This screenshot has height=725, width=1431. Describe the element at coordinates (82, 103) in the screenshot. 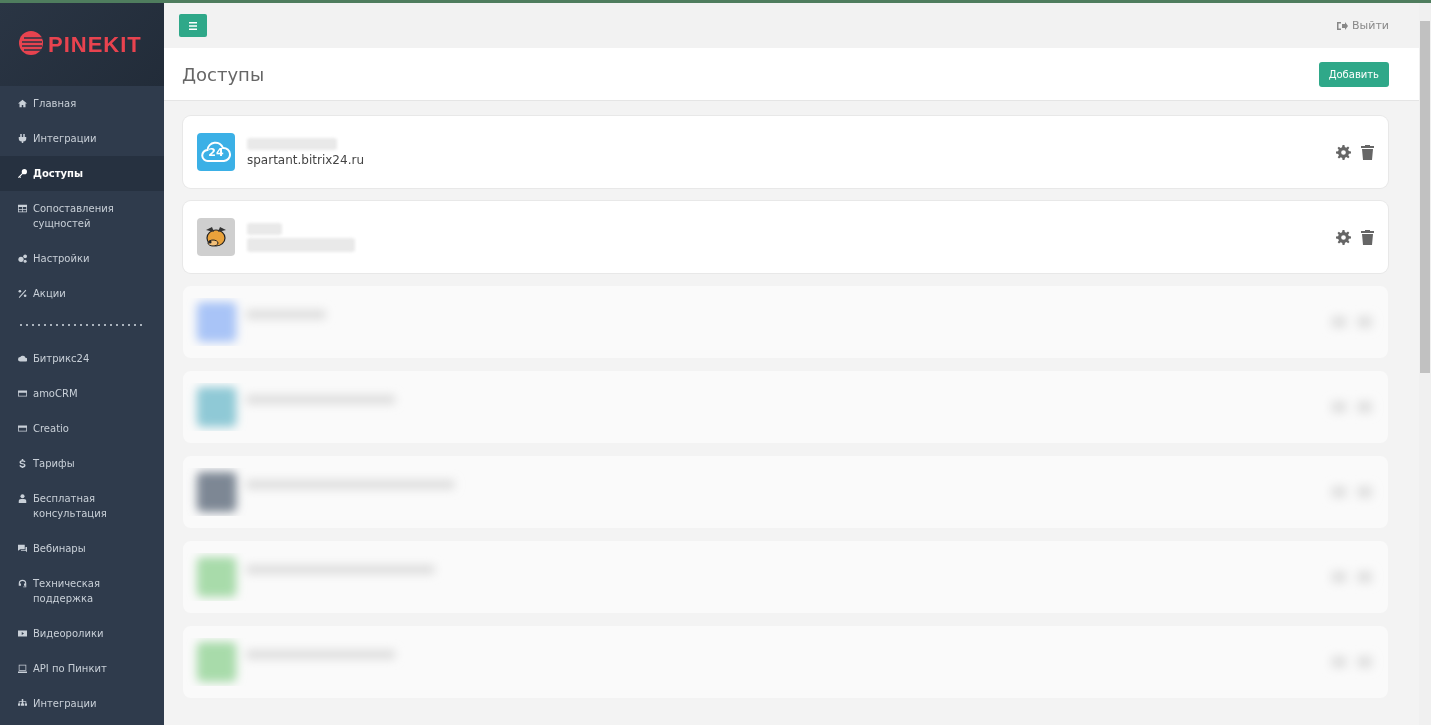

I see `sidebar-item: Главная` at that location.